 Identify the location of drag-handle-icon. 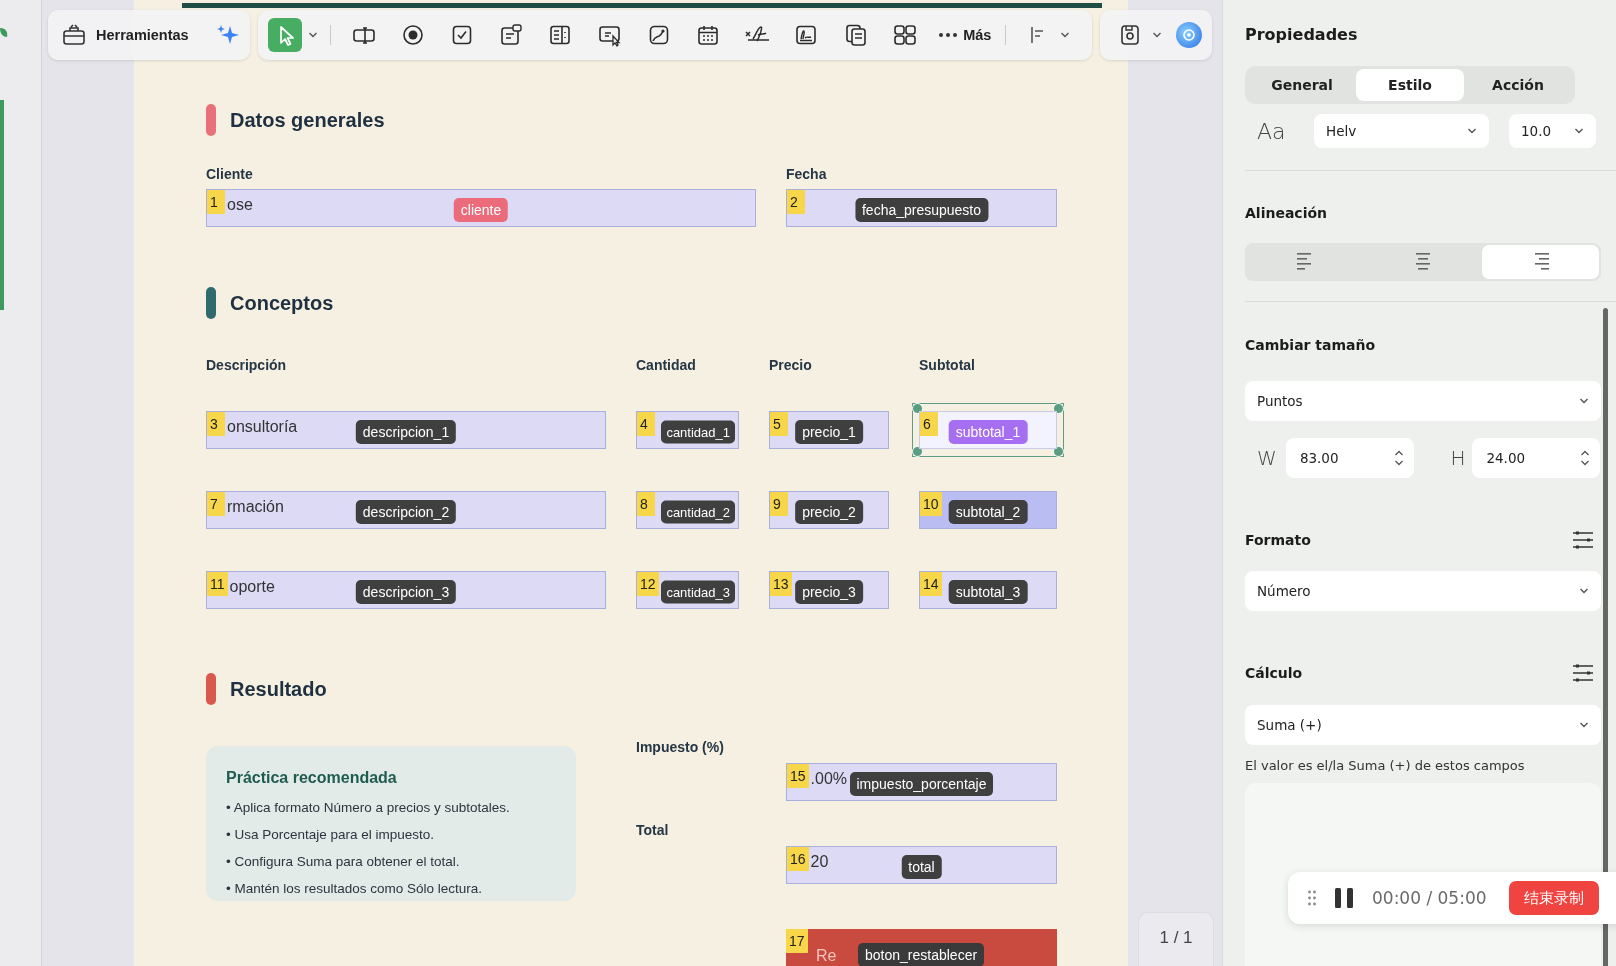
(1312, 898).